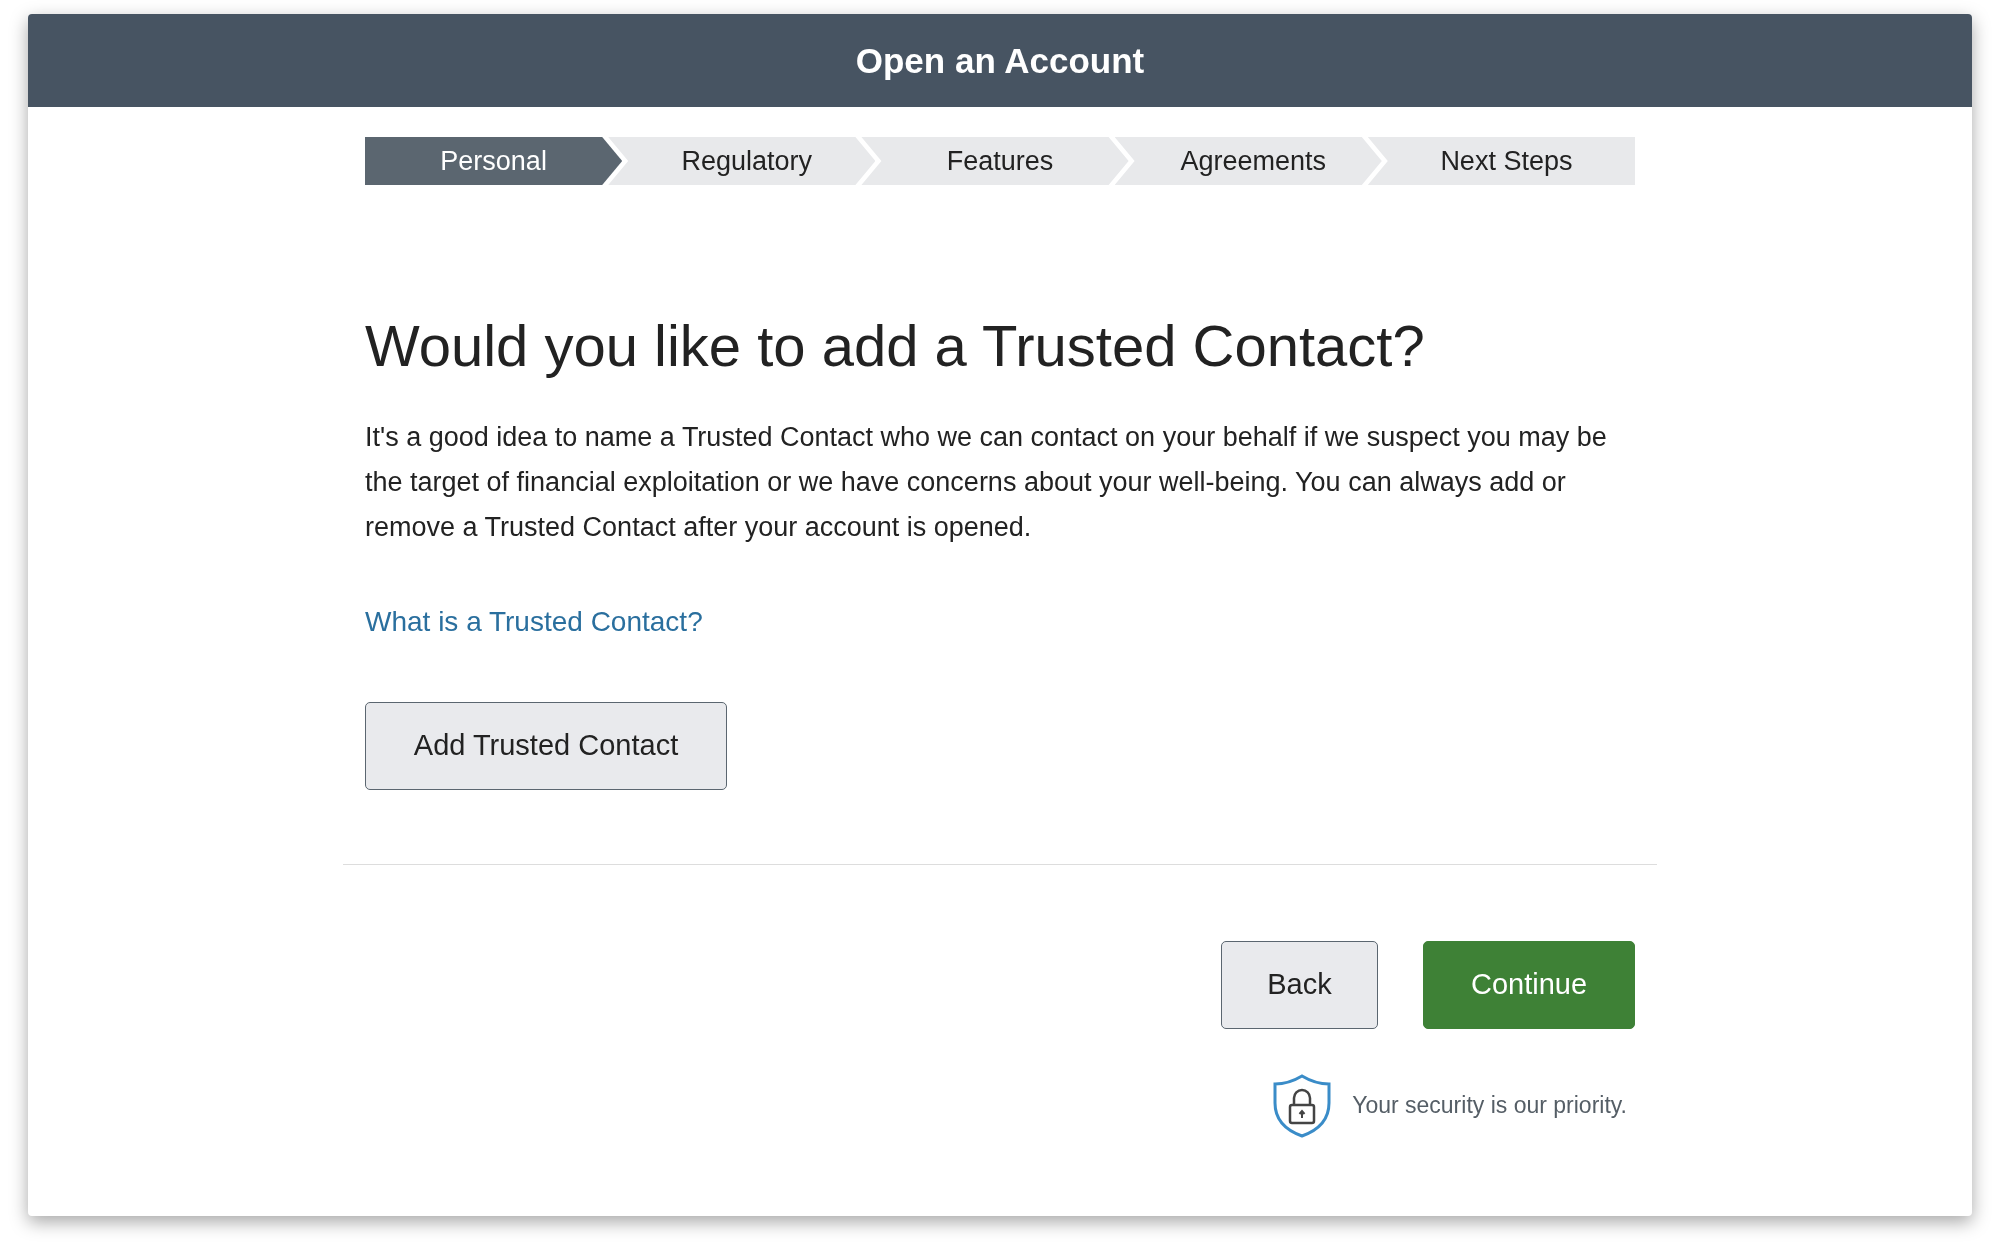  I want to click on progress-step: Personal, so click(494, 161).